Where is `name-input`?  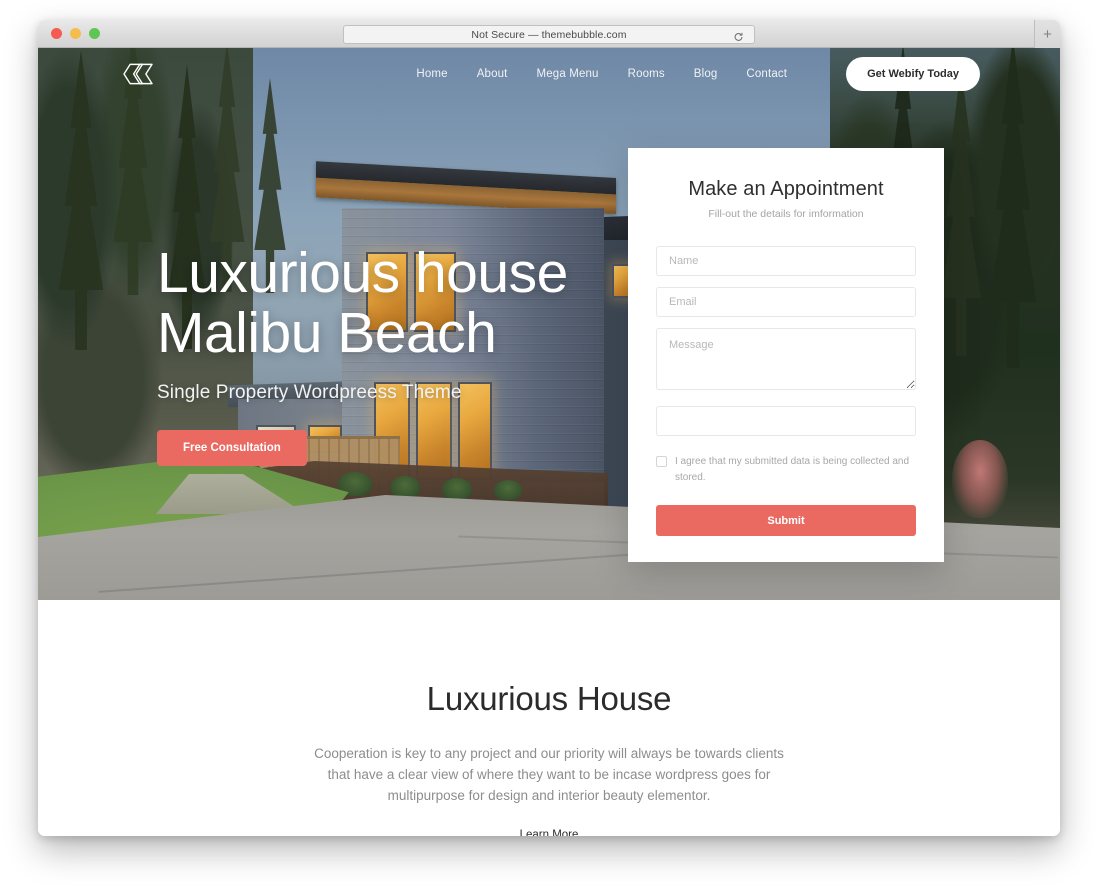
name-input is located at coordinates (786, 261).